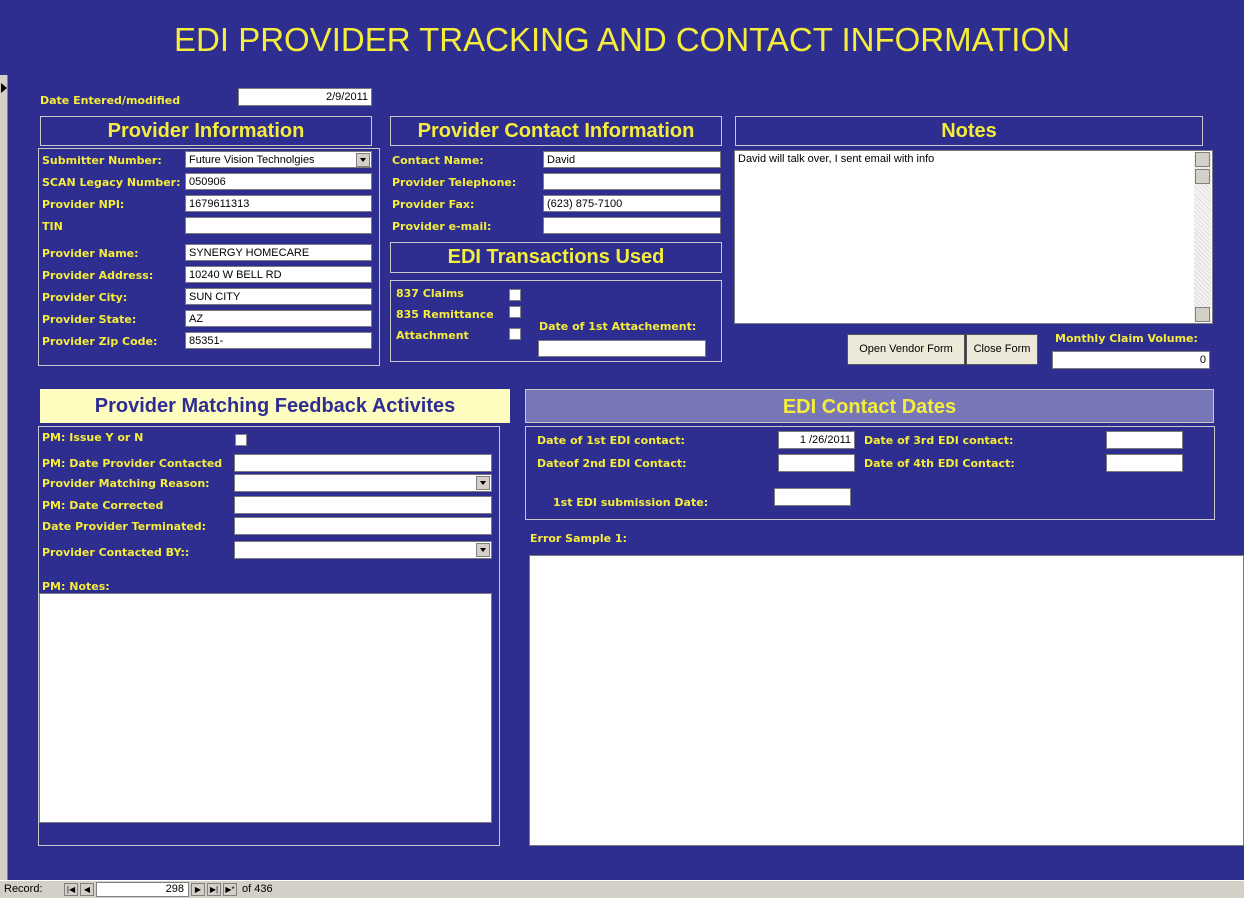 The image size is (1244, 898). I want to click on provider-address-label: Provider Address:, so click(98, 275).